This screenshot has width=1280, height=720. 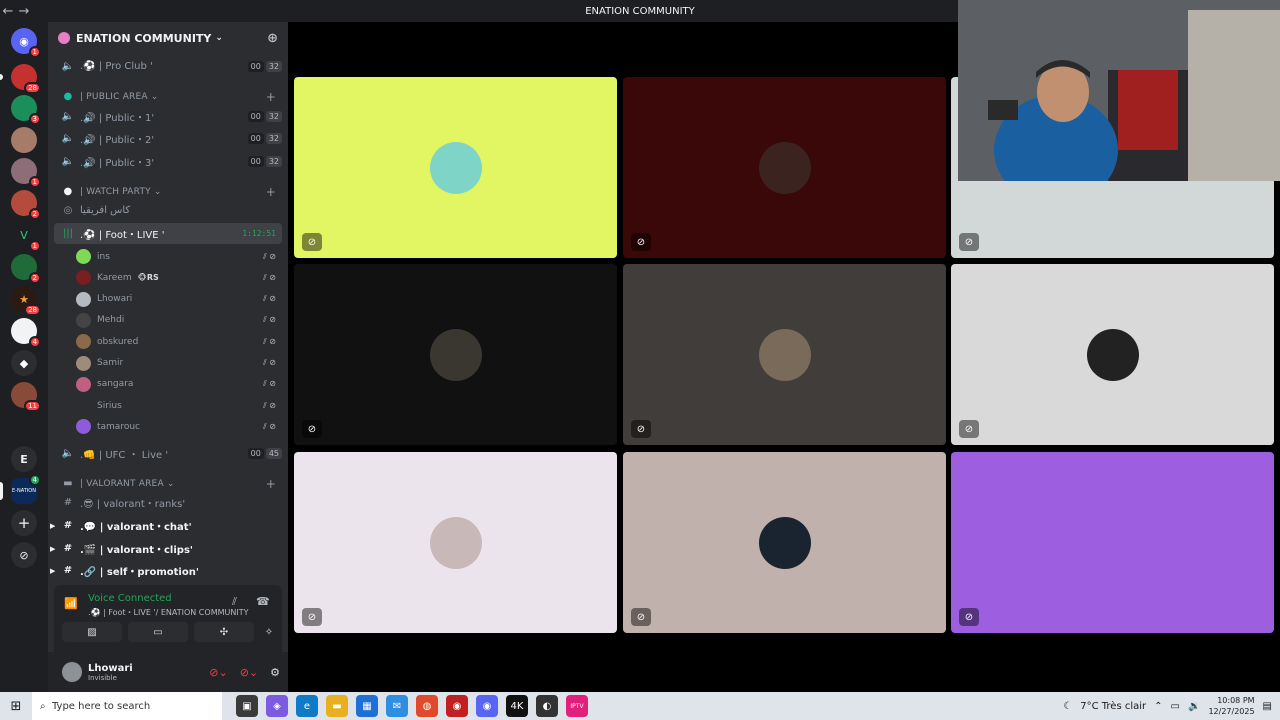 I want to click on activities-button: ✣, so click(x=224, y=632).